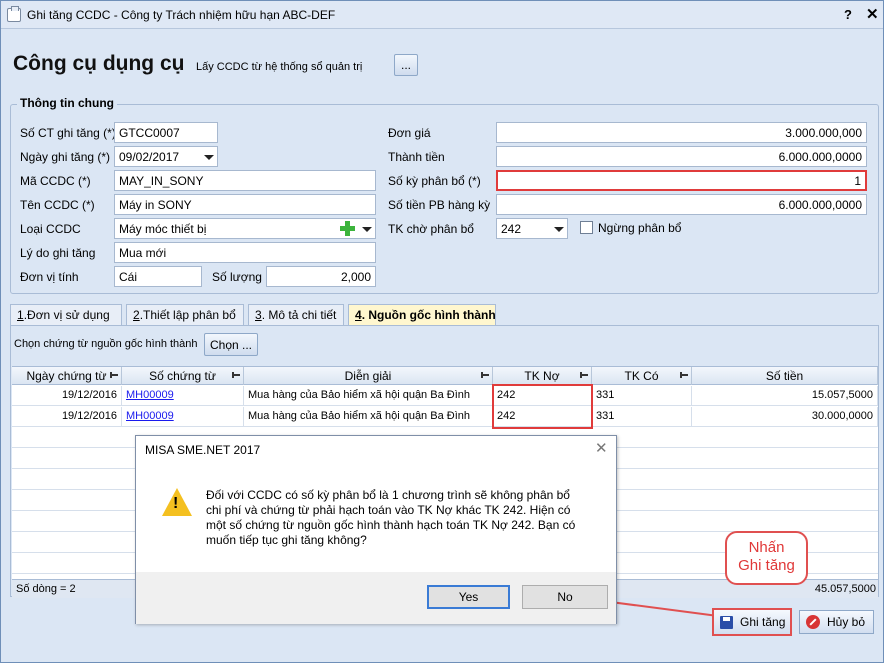 The image size is (884, 663). What do you see at coordinates (299, 315) in the screenshot?
I see `tab-3-label: . Mô tả chi tiết` at bounding box center [299, 315].